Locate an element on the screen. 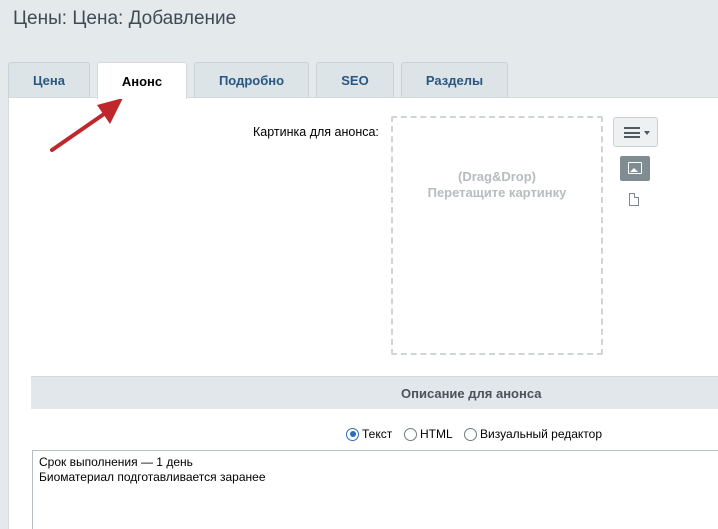 Image resolution: width=718 pixels, height=529 pixels. tab-announce-label: Анонс is located at coordinates (142, 81).